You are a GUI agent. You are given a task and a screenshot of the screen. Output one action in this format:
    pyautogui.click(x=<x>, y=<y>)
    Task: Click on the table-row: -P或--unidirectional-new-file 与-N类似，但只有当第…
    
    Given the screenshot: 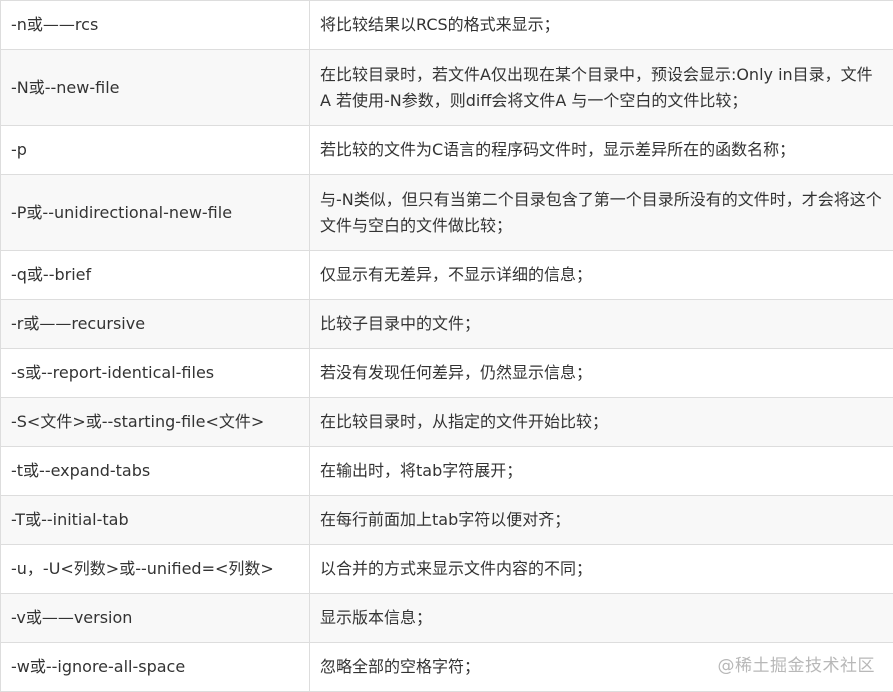 What is the action you would take?
    pyautogui.click(x=447, y=213)
    